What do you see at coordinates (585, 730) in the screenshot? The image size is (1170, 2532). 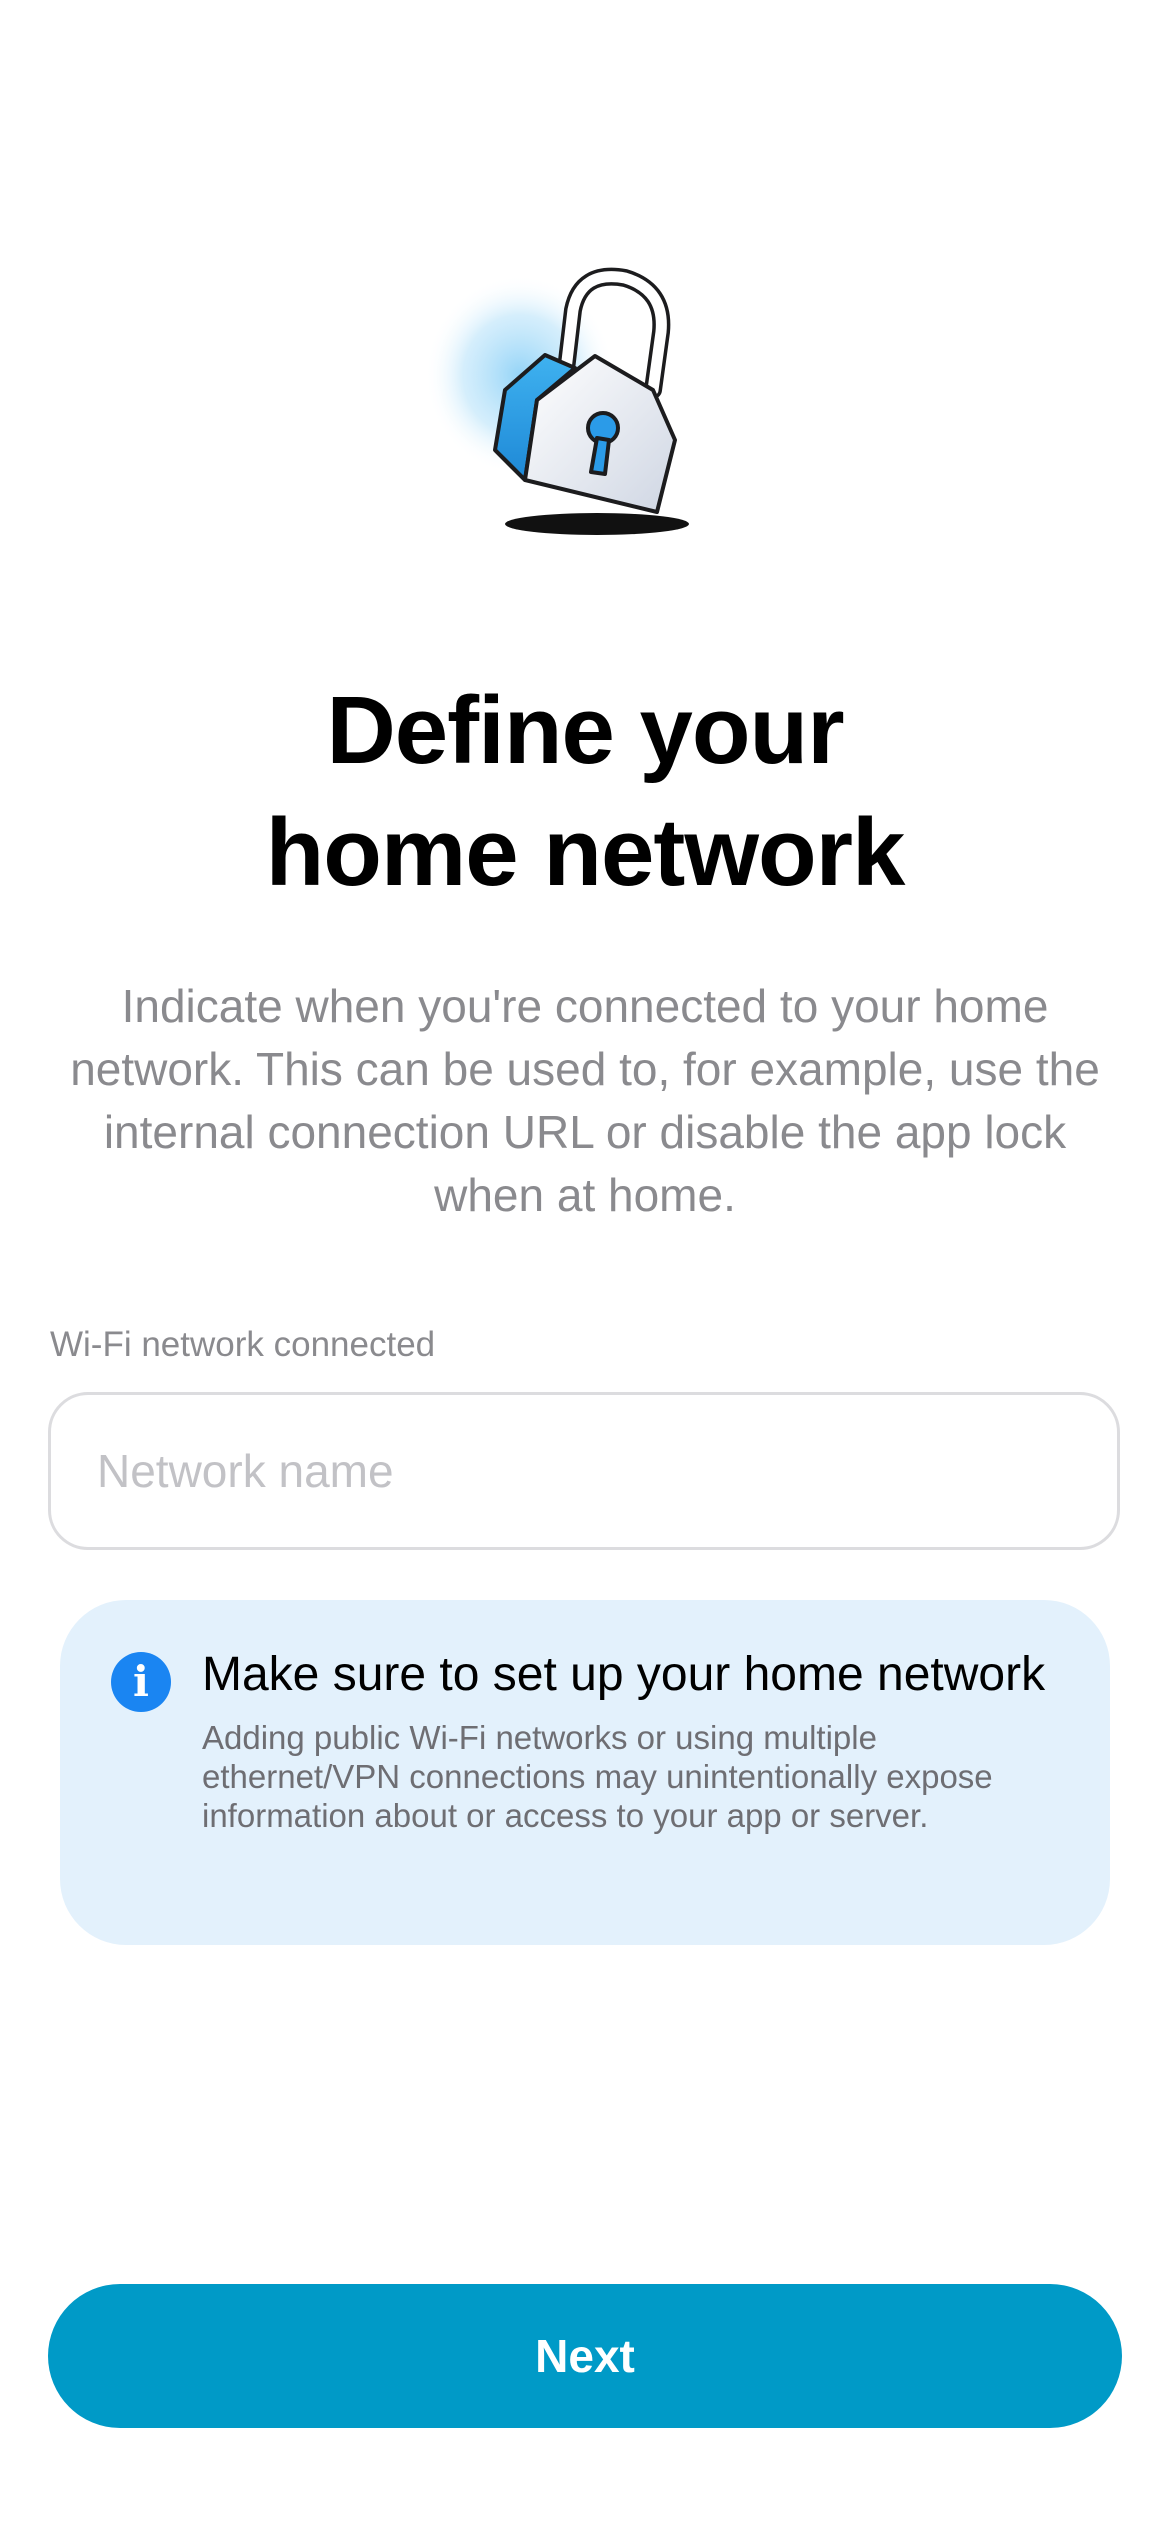 I see `page-title-line-1: Define your` at bounding box center [585, 730].